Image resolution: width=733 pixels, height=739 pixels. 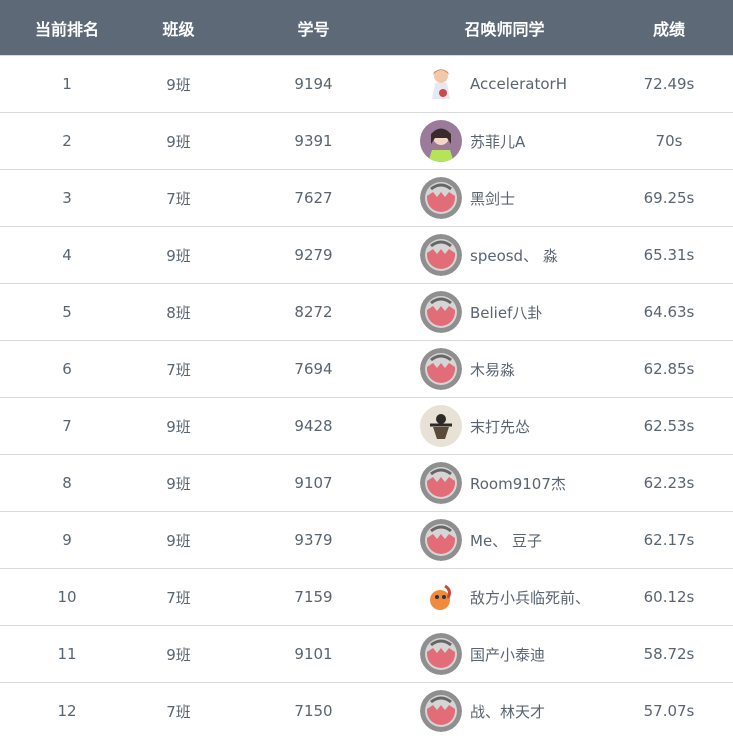 I want to click on score-cell: 69.25s, so click(x=669, y=198).